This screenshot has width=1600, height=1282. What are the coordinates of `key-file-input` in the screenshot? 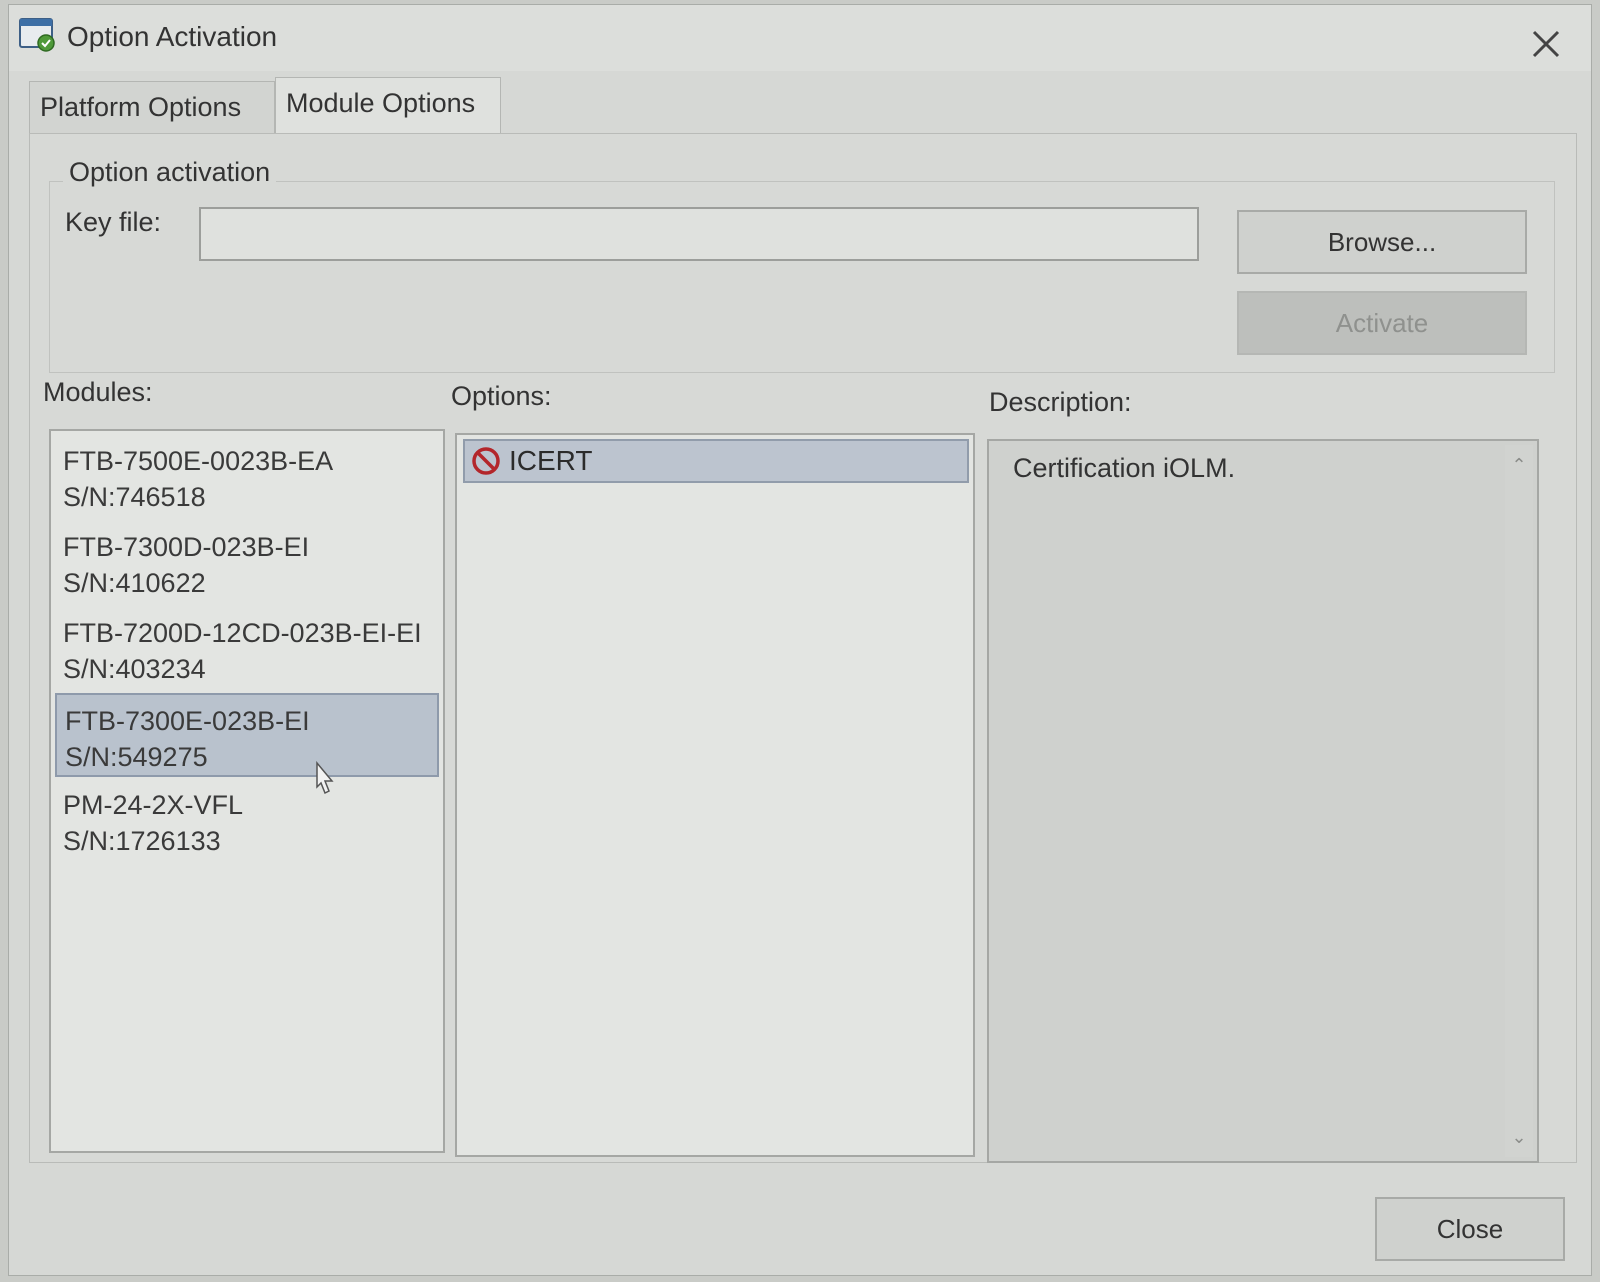 It's located at (699, 234).